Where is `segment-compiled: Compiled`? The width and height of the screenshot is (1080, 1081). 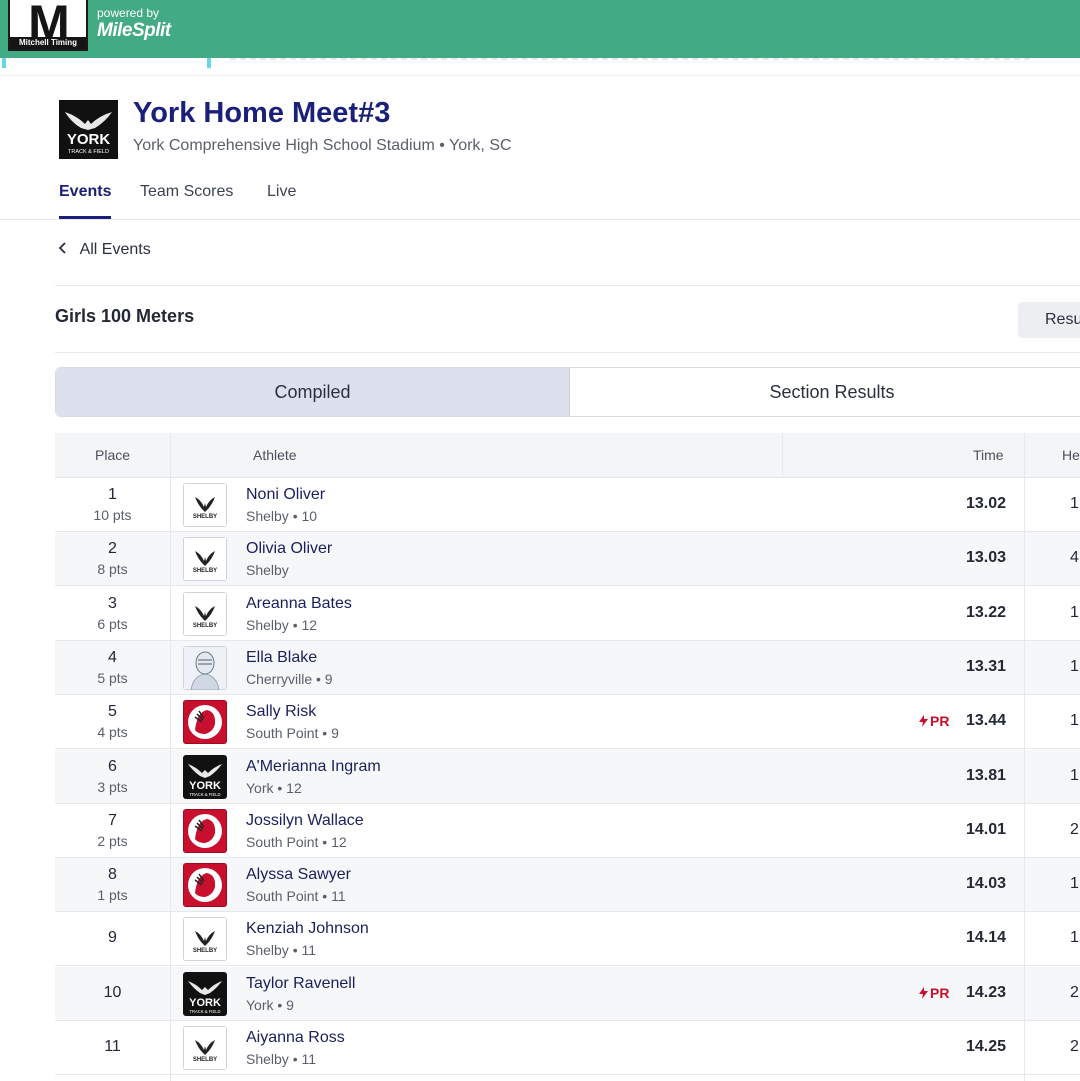
segment-compiled: Compiled is located at coordinates (313, 392).